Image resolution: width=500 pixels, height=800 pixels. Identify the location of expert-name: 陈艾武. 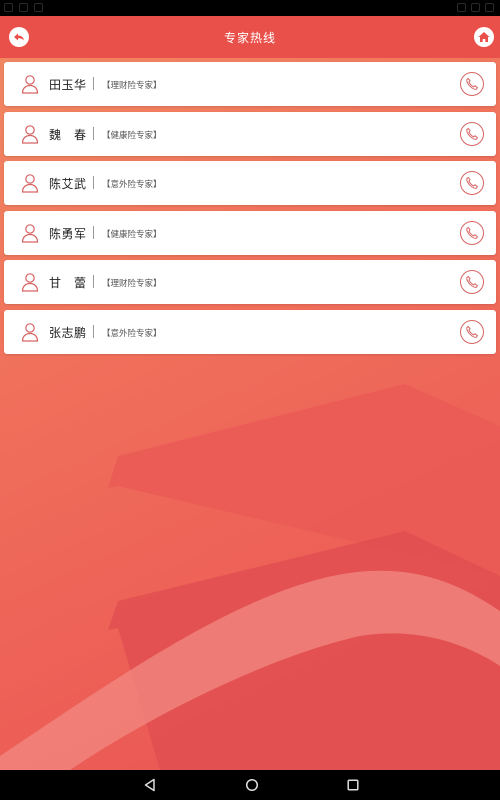
(68, 184).